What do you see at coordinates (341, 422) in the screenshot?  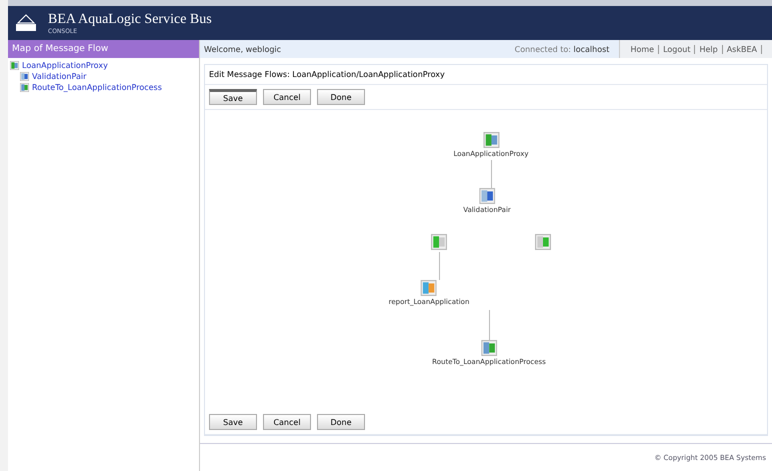 I see `bottom-button: Done` at bounding box center [341, 422].